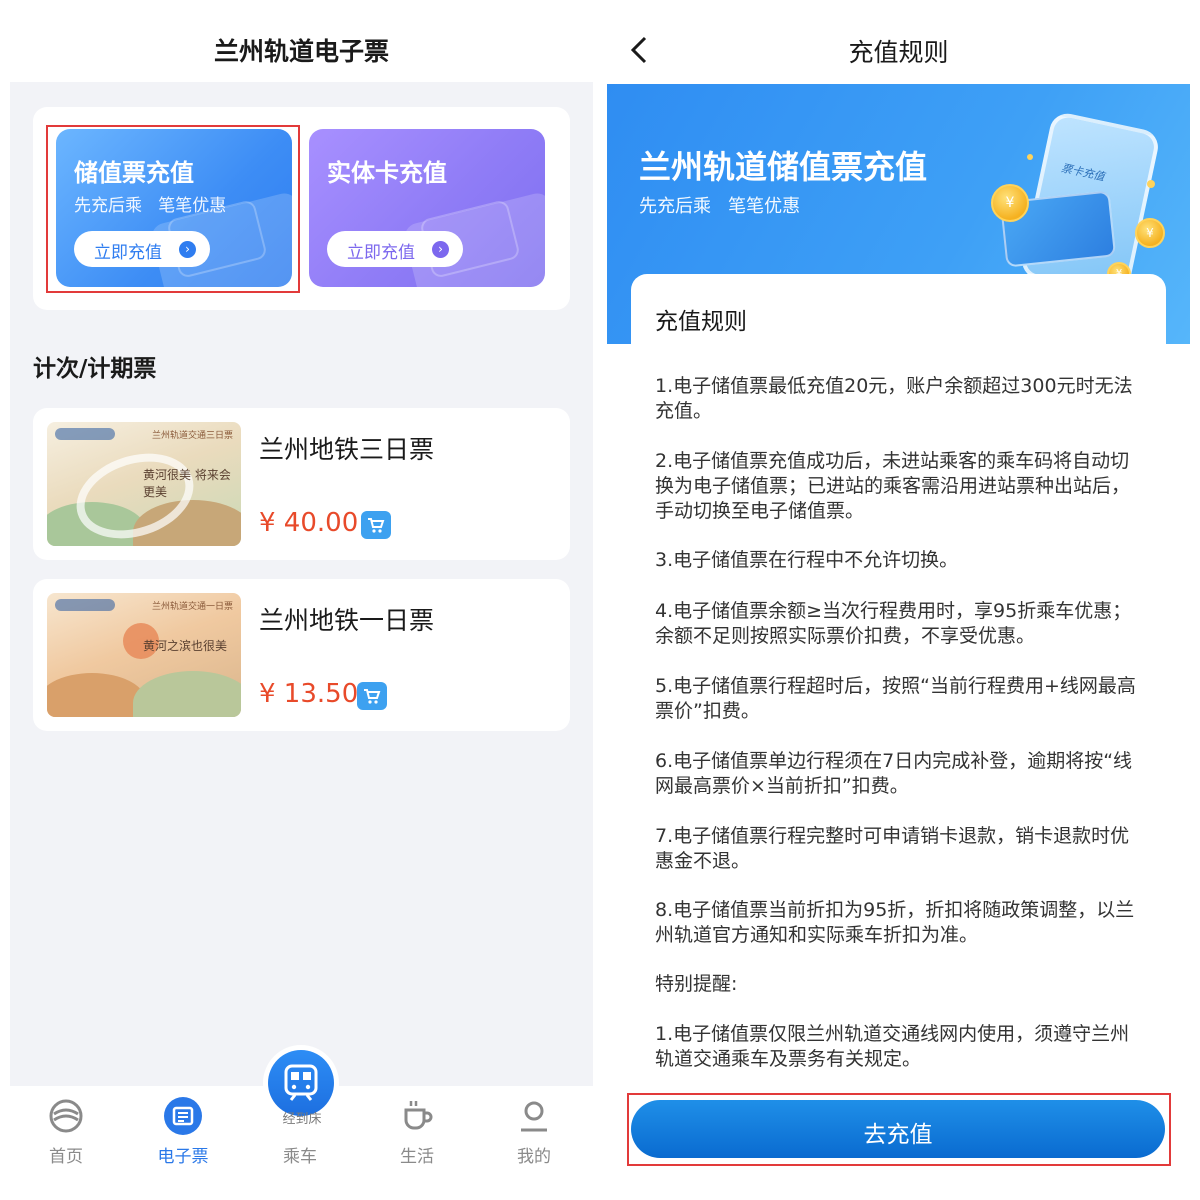 The image size is (1200, 1200). What do you see at coordinates (696, 984) in the screenshot?
I see `special-reminder-title: 特别提醒:` at bounding box center [696, 984].